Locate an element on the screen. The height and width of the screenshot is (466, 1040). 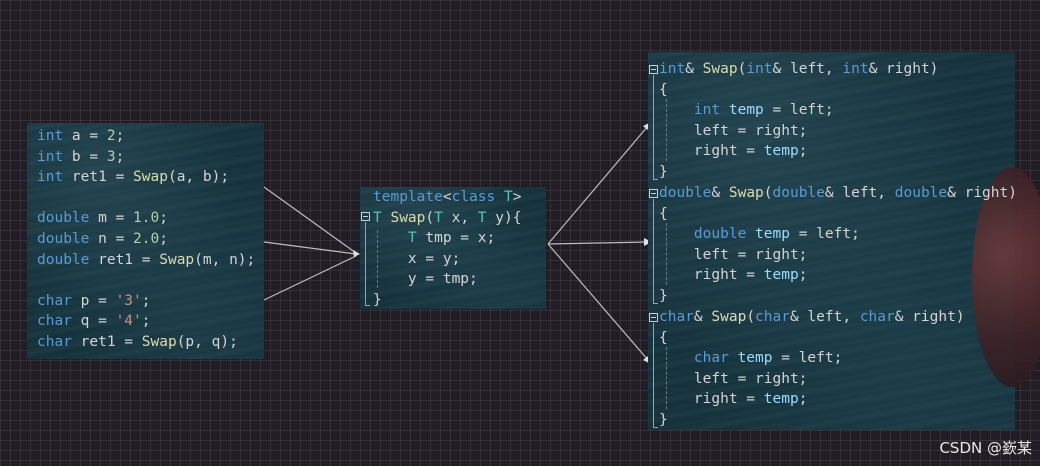
code-token: y){ is located at coordinates (504, 217).